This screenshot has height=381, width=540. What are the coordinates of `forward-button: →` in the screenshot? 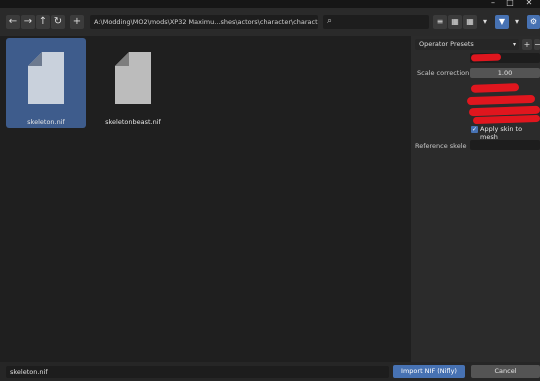 It's located at (28, 22).